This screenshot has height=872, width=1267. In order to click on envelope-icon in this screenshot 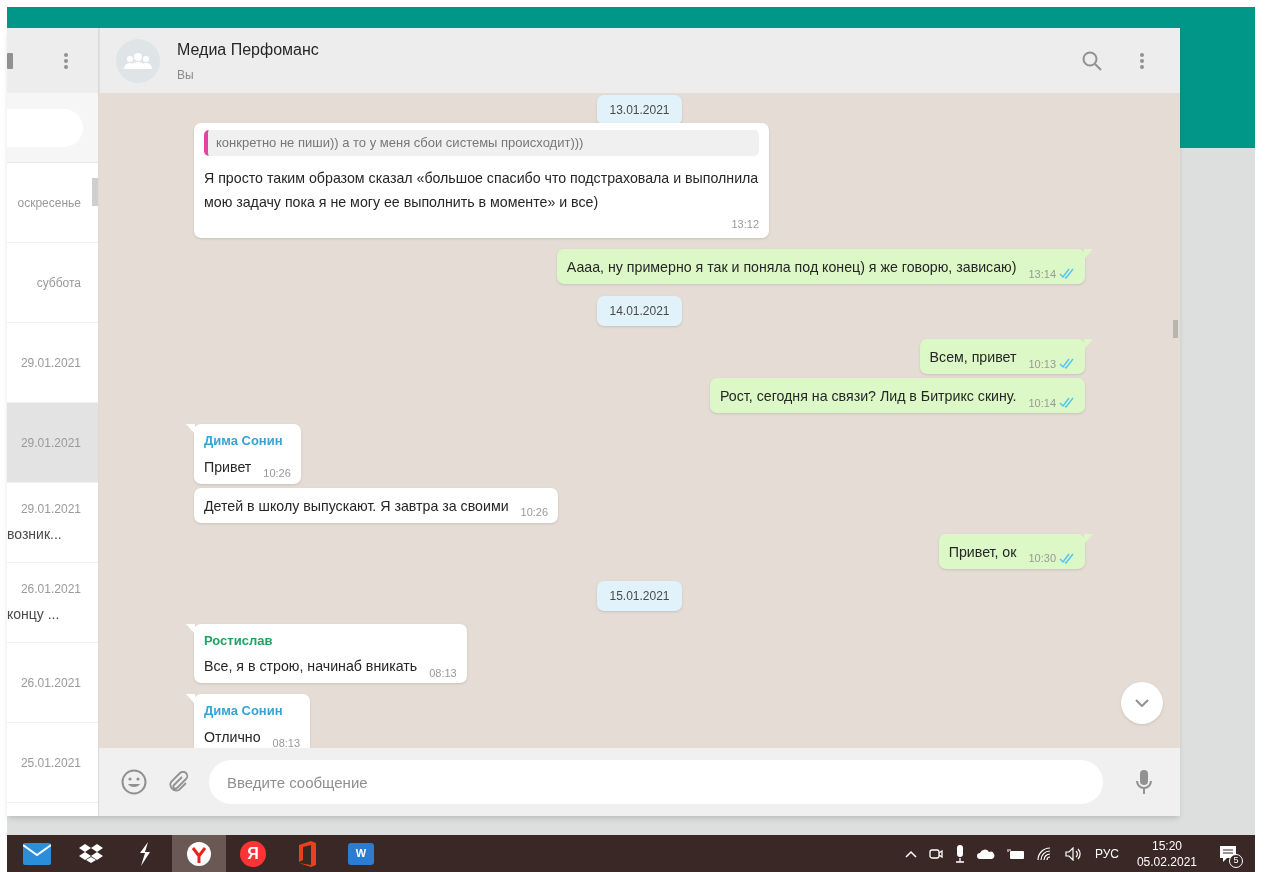, I will do `click(37, 853)`.